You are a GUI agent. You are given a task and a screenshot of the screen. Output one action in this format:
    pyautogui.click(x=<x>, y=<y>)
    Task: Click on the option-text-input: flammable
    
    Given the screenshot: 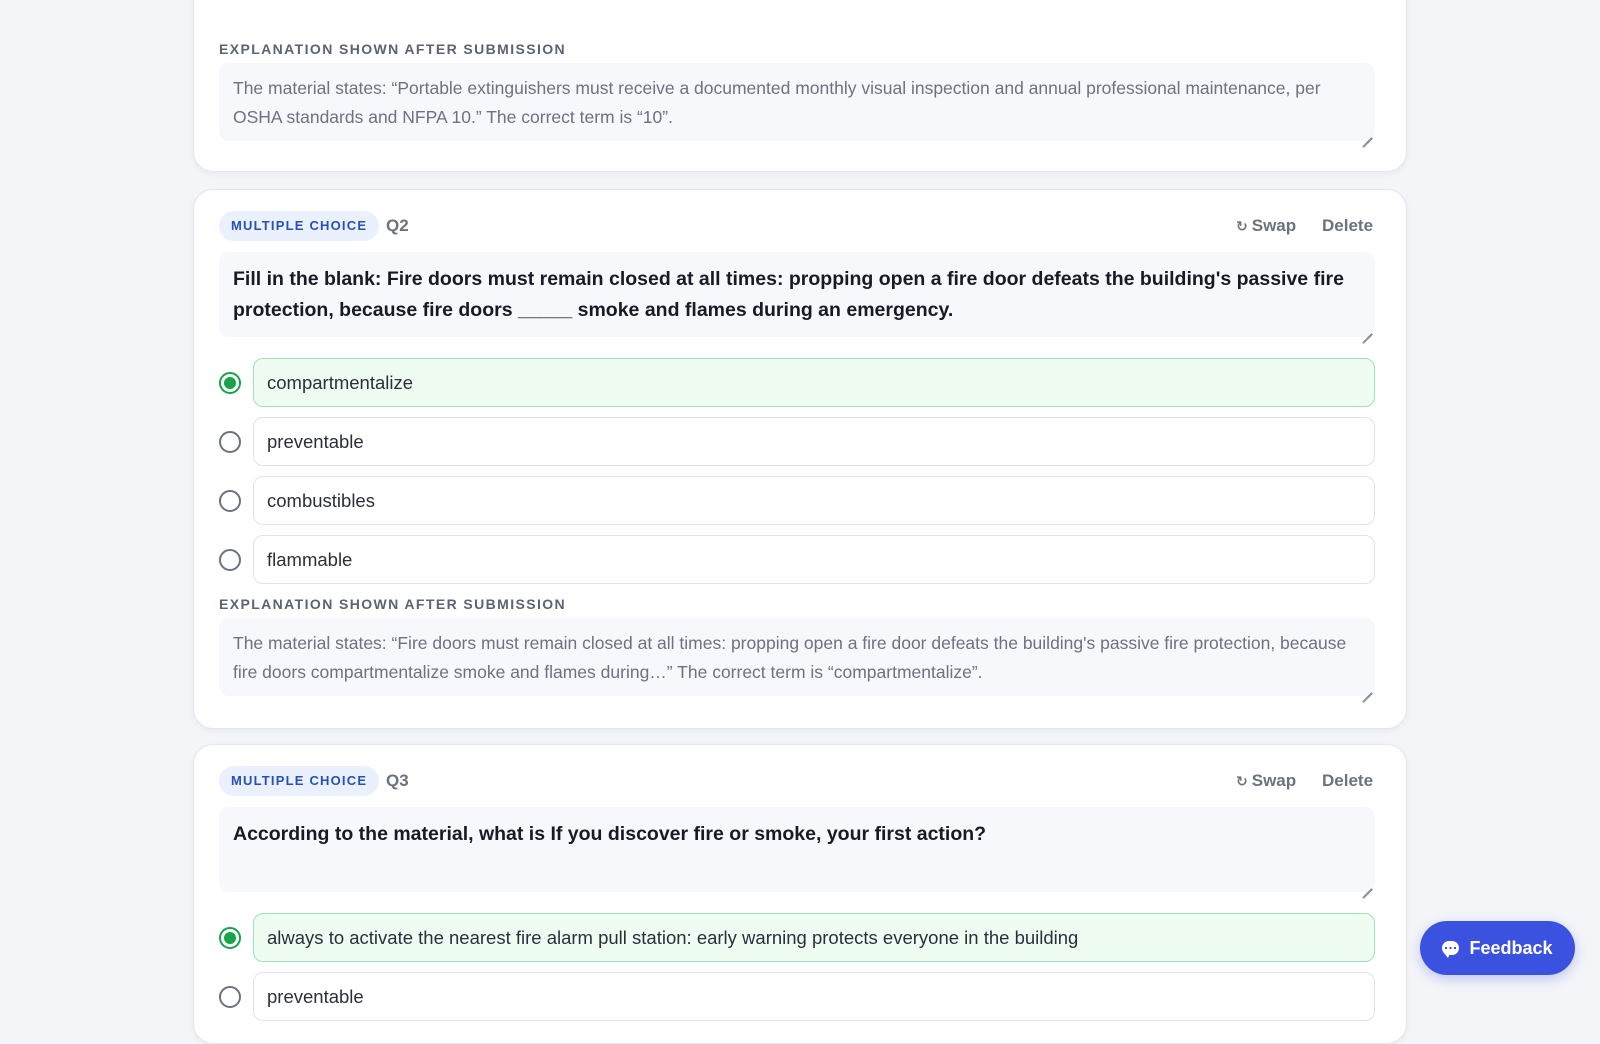 What is the action you would take?
    pyautogui.click(x=814, y=559)
    